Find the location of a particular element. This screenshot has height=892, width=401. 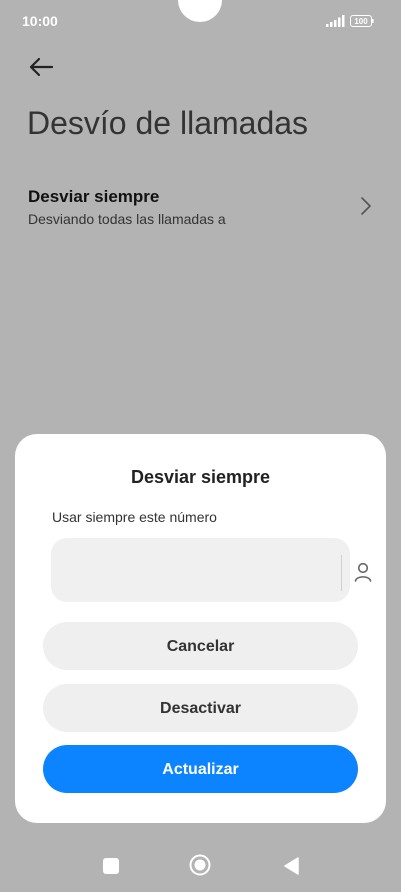

battery-icon: 100 is located at coordinates (362, 21).